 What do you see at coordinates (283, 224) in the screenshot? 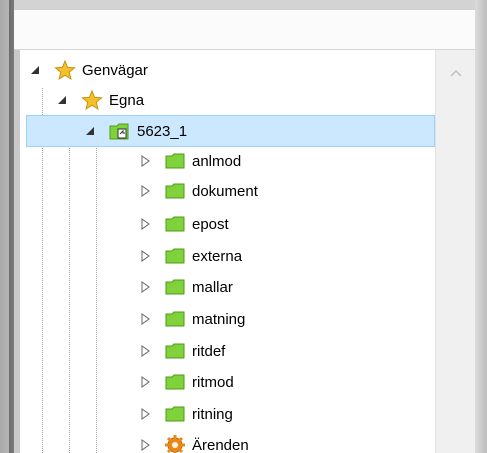
I see `tree-node-epost: epost` at bounding box center [283, 224].